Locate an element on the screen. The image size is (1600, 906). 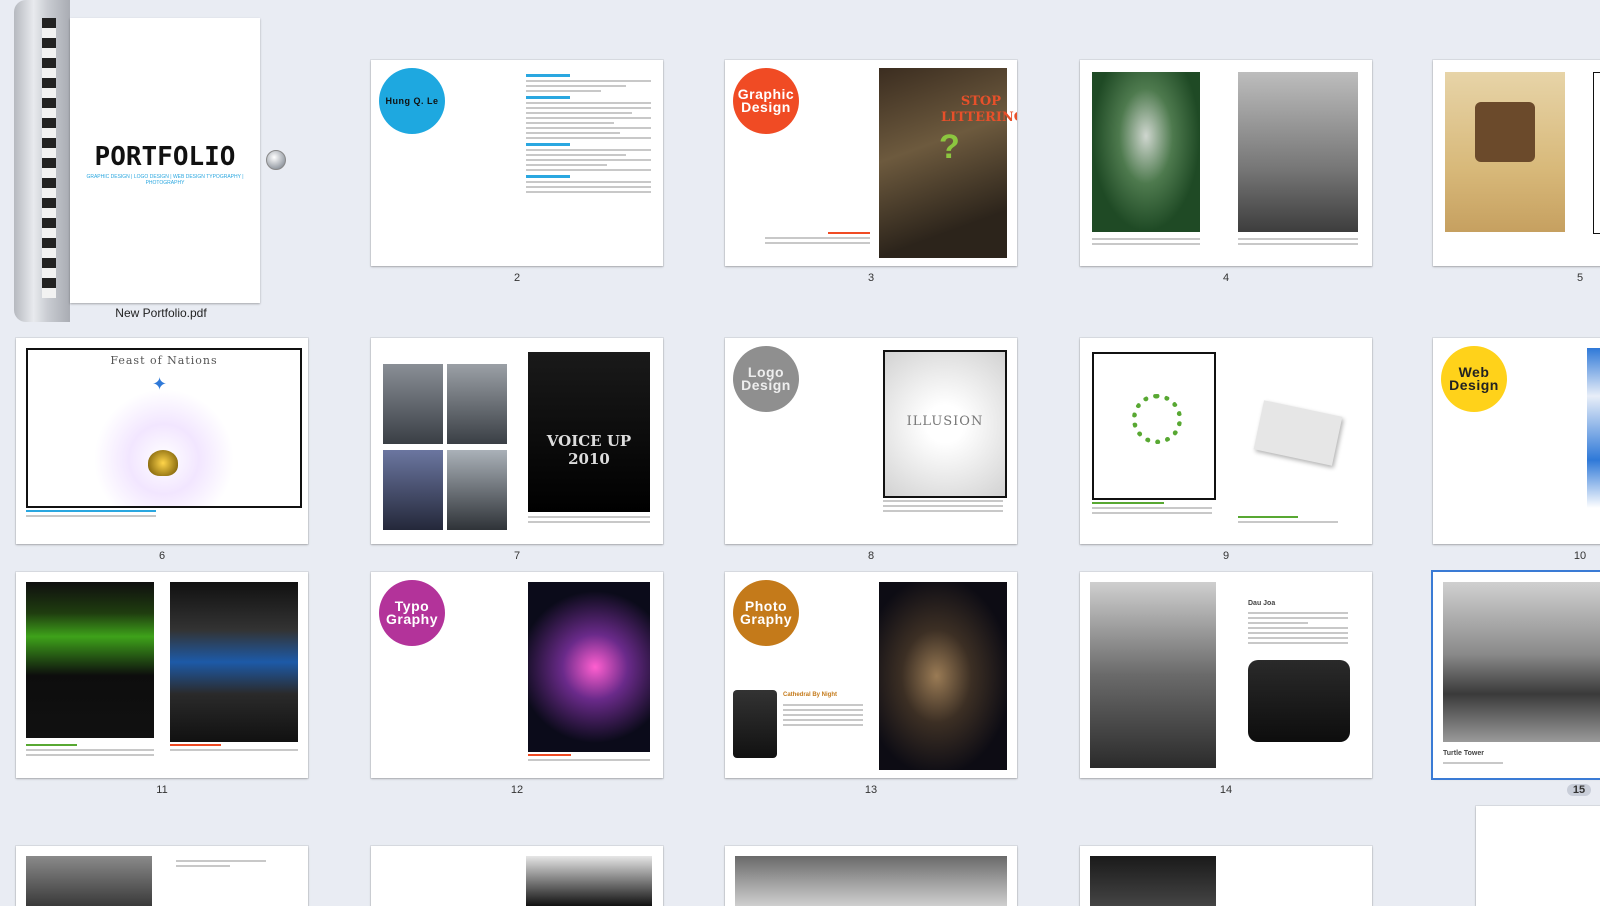
page-number-7: 7 is located at coordinates (517, 556).